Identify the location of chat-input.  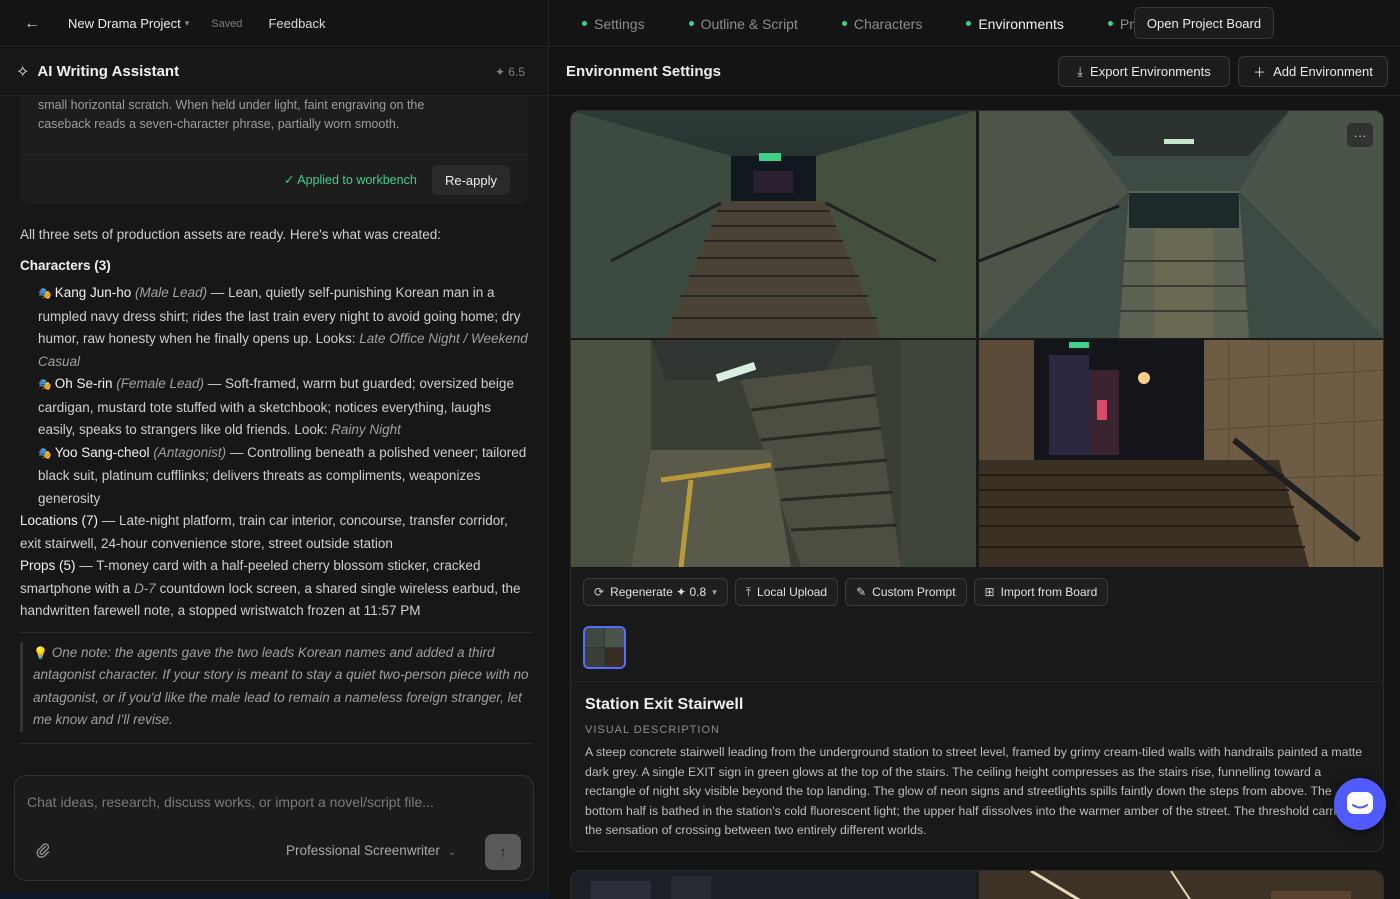
(272, 802).